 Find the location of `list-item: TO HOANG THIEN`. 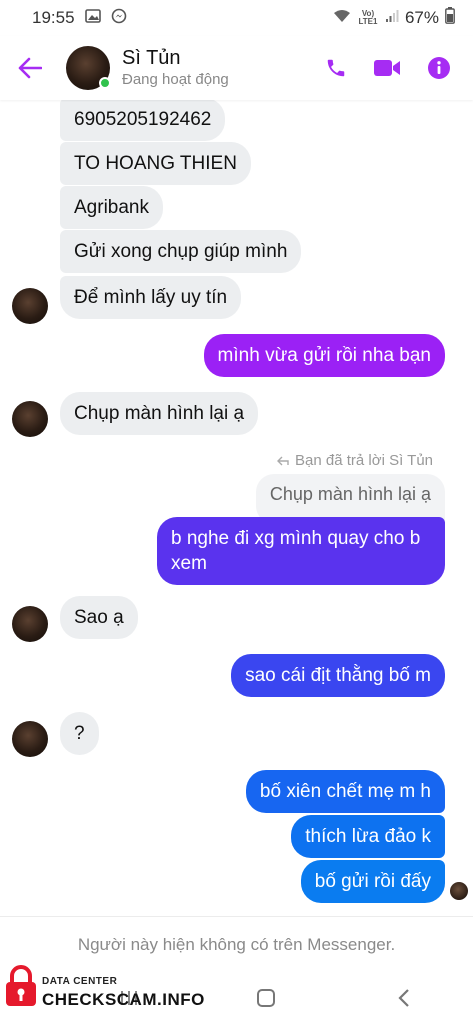

list-item: TO HOANG THIEN is located at coordinates (155, 163).